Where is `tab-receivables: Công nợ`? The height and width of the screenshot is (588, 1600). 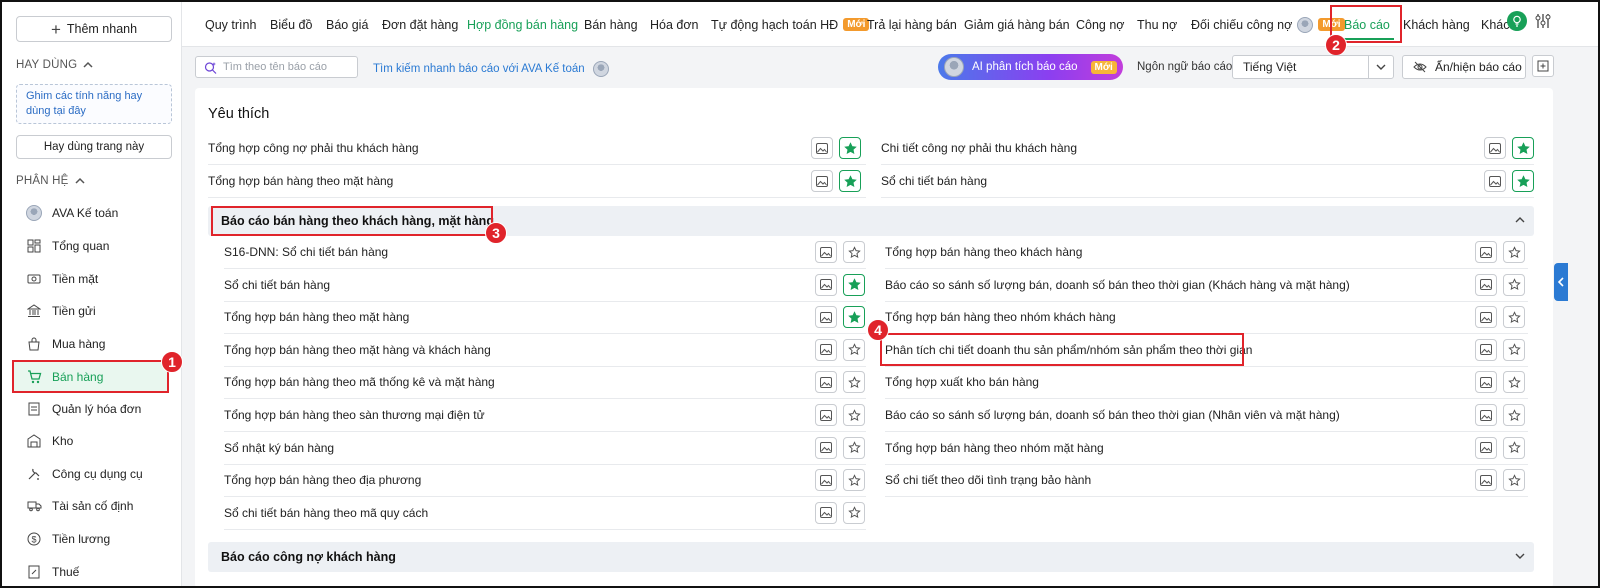 tab-receivables: Công nợ is located at coordinates (1100, 24).